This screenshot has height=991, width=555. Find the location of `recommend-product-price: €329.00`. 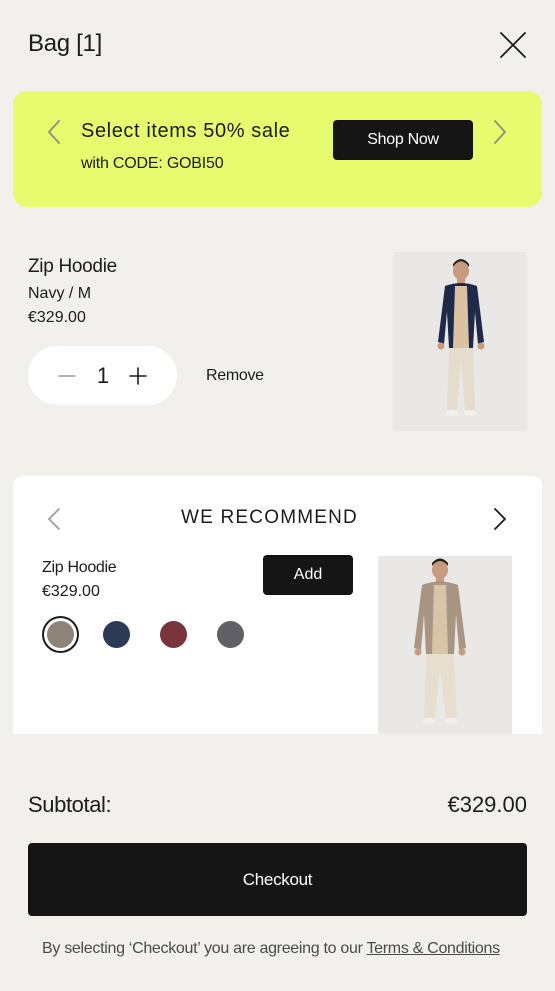

recommend-product-price: €329.00 is located at coordinates (71, 591).